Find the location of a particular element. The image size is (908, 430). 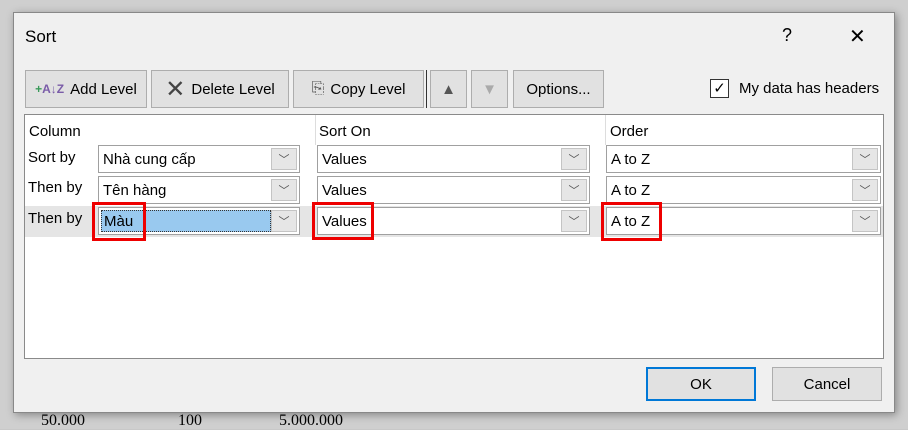

headers-checkbox-label: My data has headers is located at coordinates (809, 88).